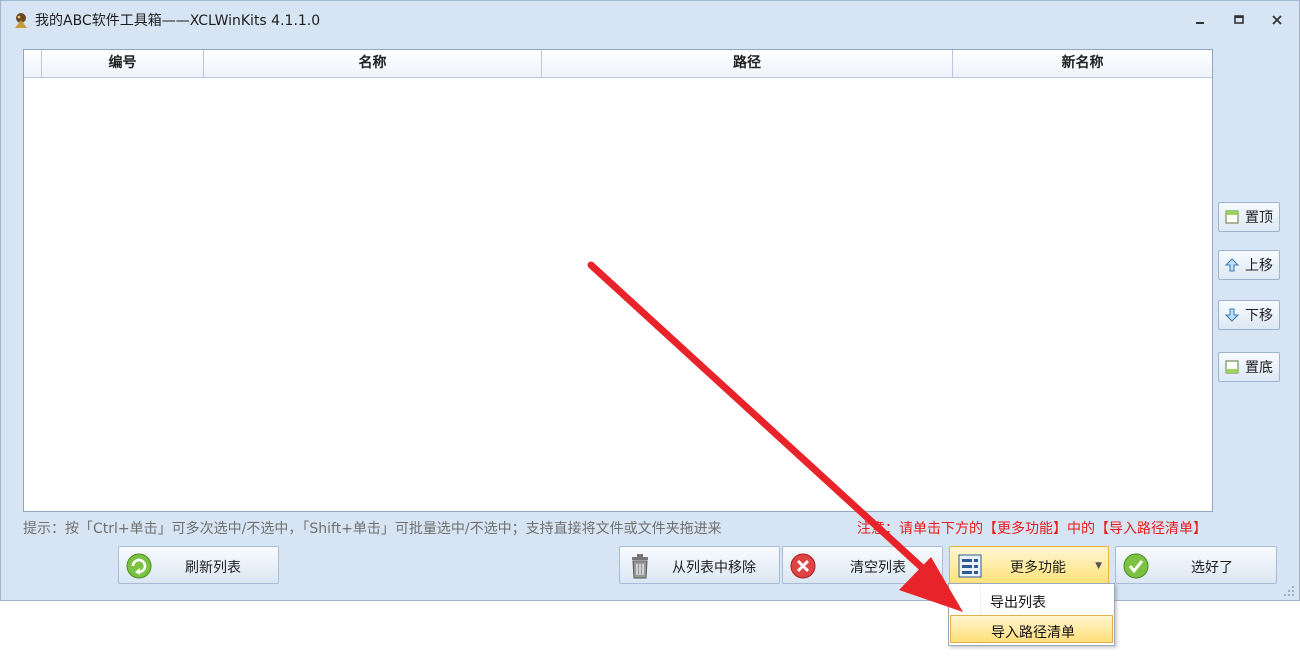  What do you see at coordinates (1259, 368) in the screenshot?
I see `move-to-bottom-label: 置底` at bounding box center [1259, 368].